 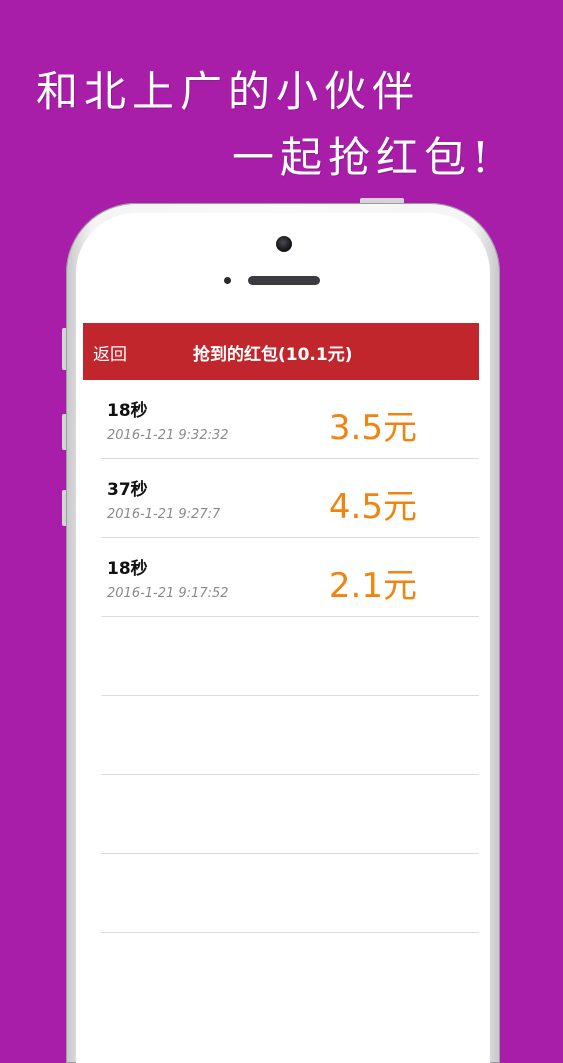 What do you see at coordinates (168, 435) in the screenshot?
I see `grab-timestamp: 2016-1-21 9:32:32` at bounding box center [168, 435].